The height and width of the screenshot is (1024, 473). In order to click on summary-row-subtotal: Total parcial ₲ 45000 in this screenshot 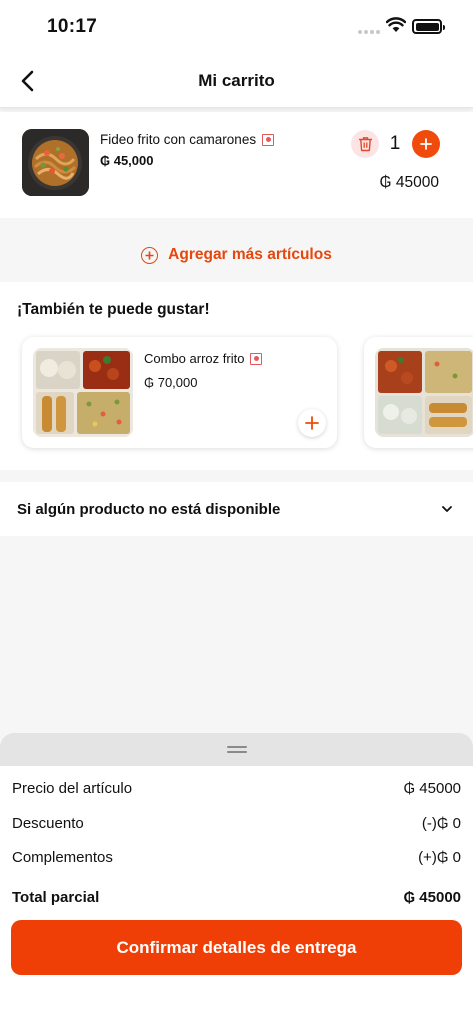, I will do `click(236, 897)`.